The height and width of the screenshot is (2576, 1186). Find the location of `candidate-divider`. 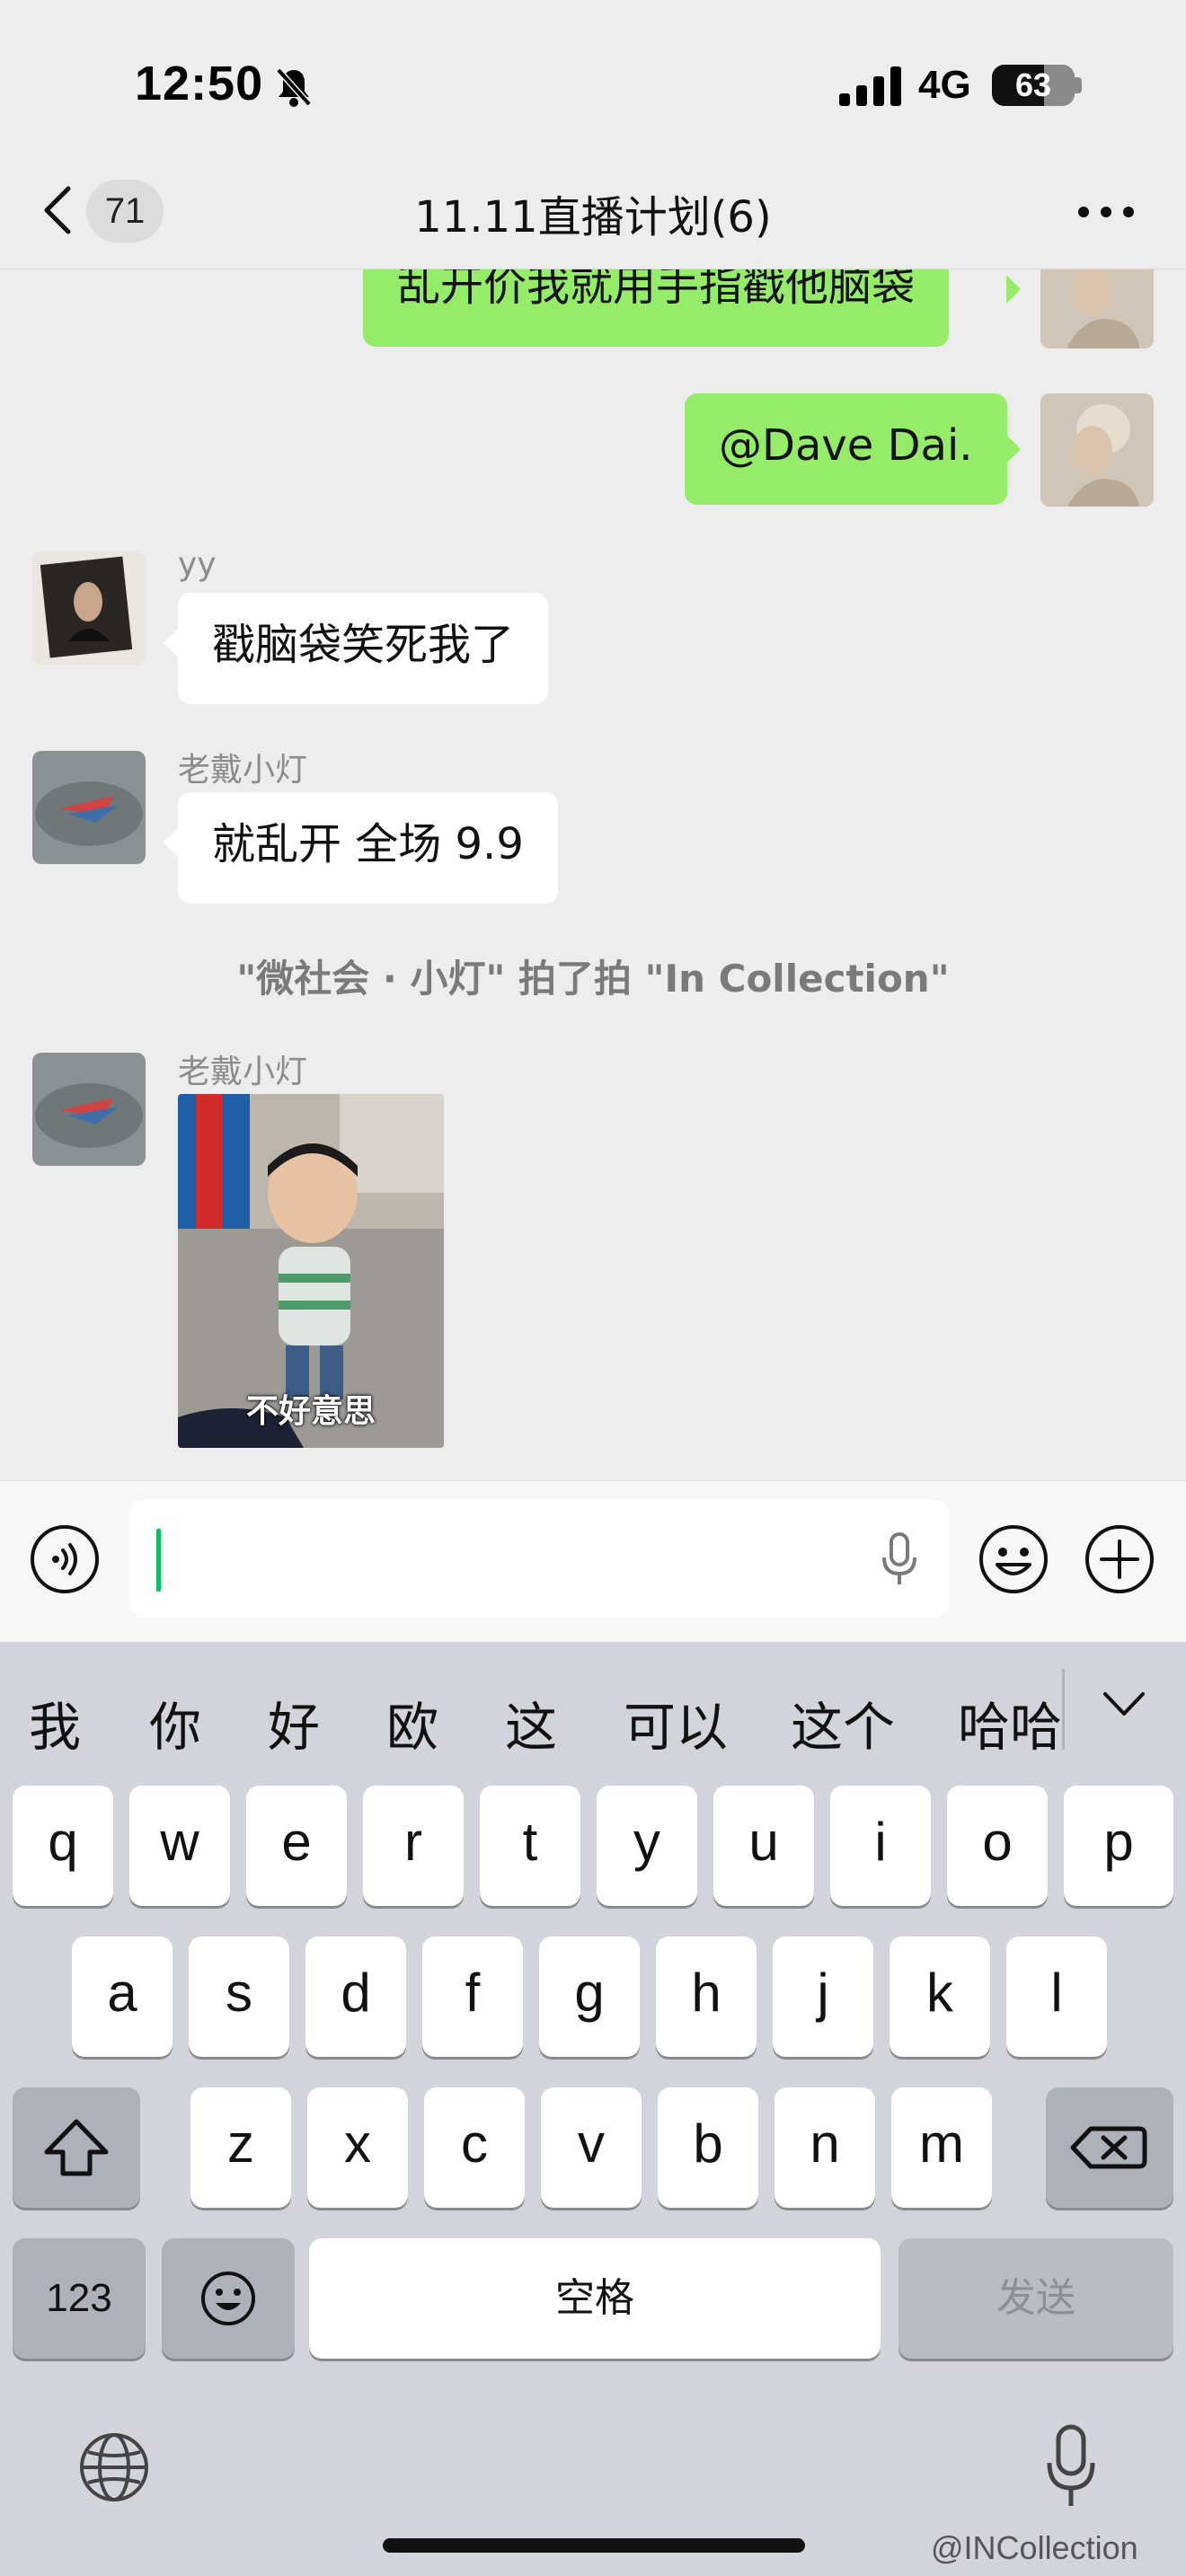

candidate-divider is located at coordinates (1063, 1709).